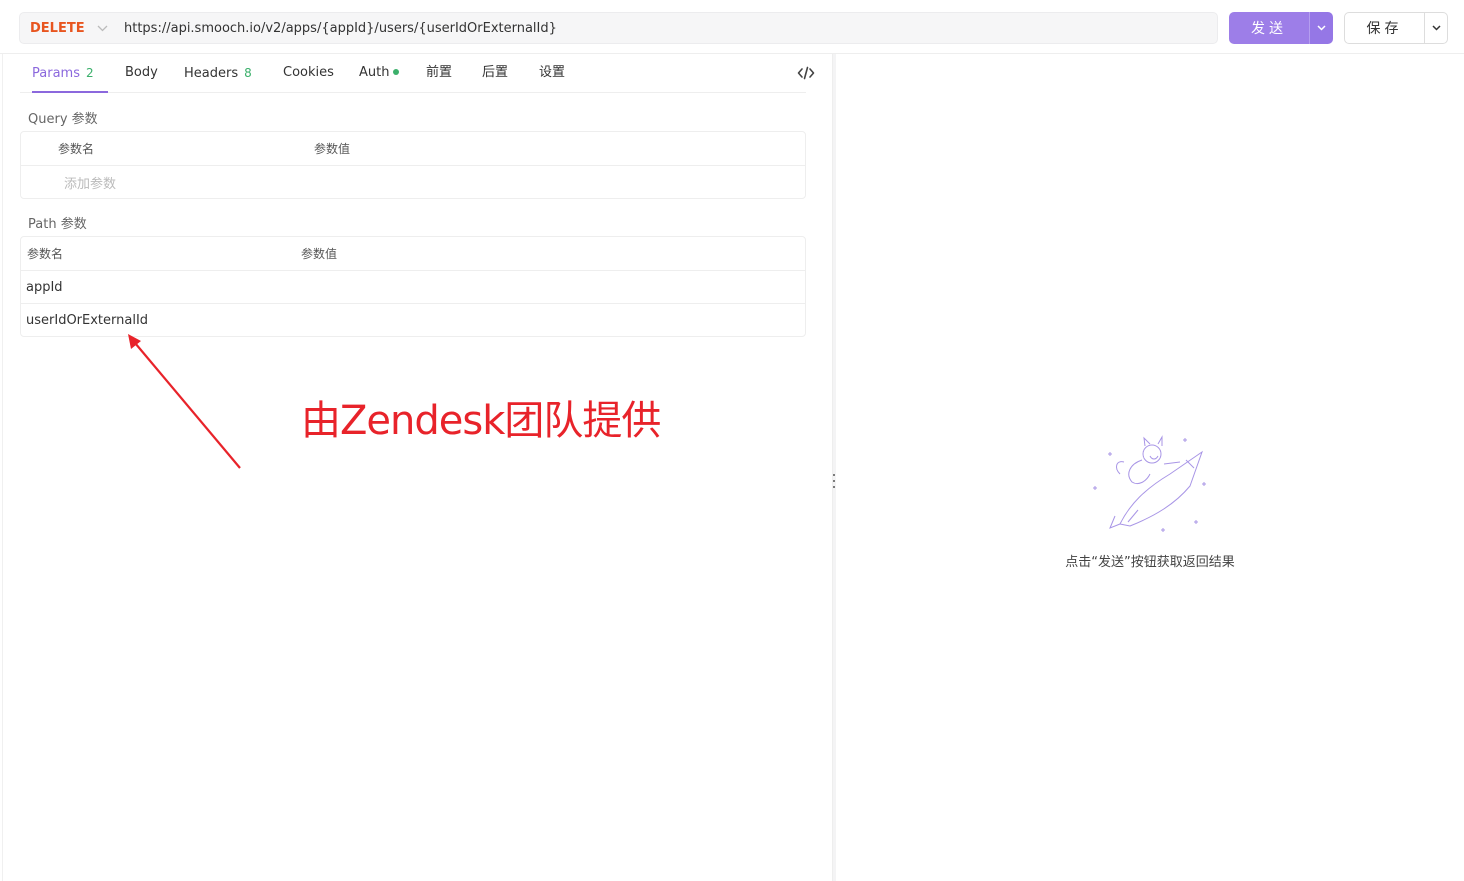 The image size is (1464, 881). I want to click on tab-label: Cookies, so click(308, 72).